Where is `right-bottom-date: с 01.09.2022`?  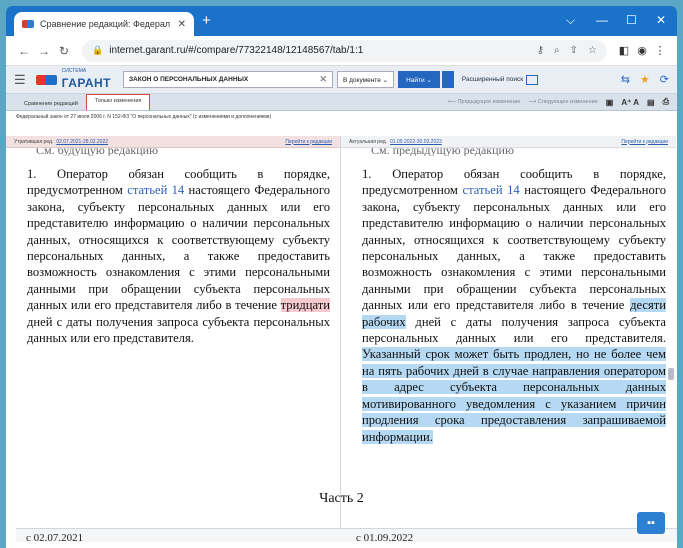 right-bottom-date: с 01.09.2022 is located at coordinates (385, 538).